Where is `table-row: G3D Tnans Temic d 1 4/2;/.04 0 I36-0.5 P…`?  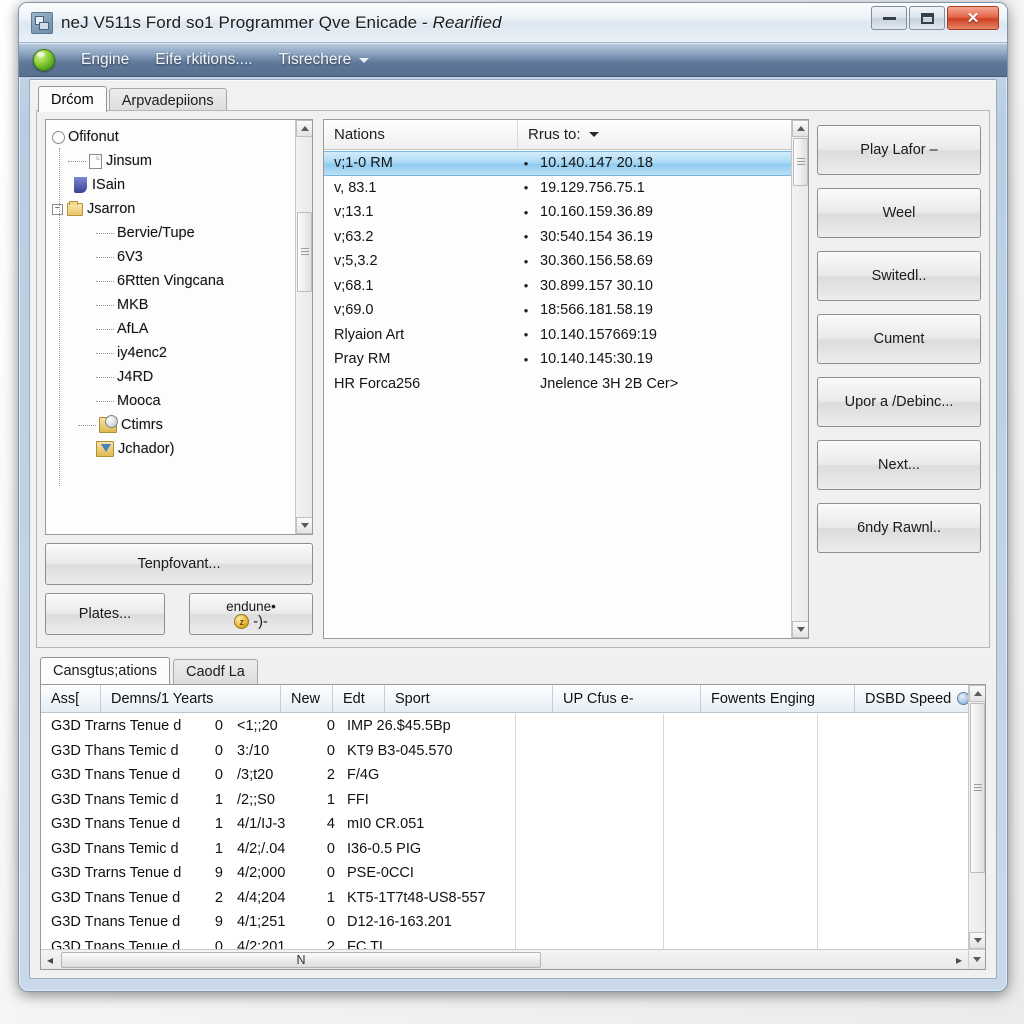
table-row: G3D Tnans Temic d 1 4/2;/.04 0 I36-0.5 P… is located at coordinates (504, 849).